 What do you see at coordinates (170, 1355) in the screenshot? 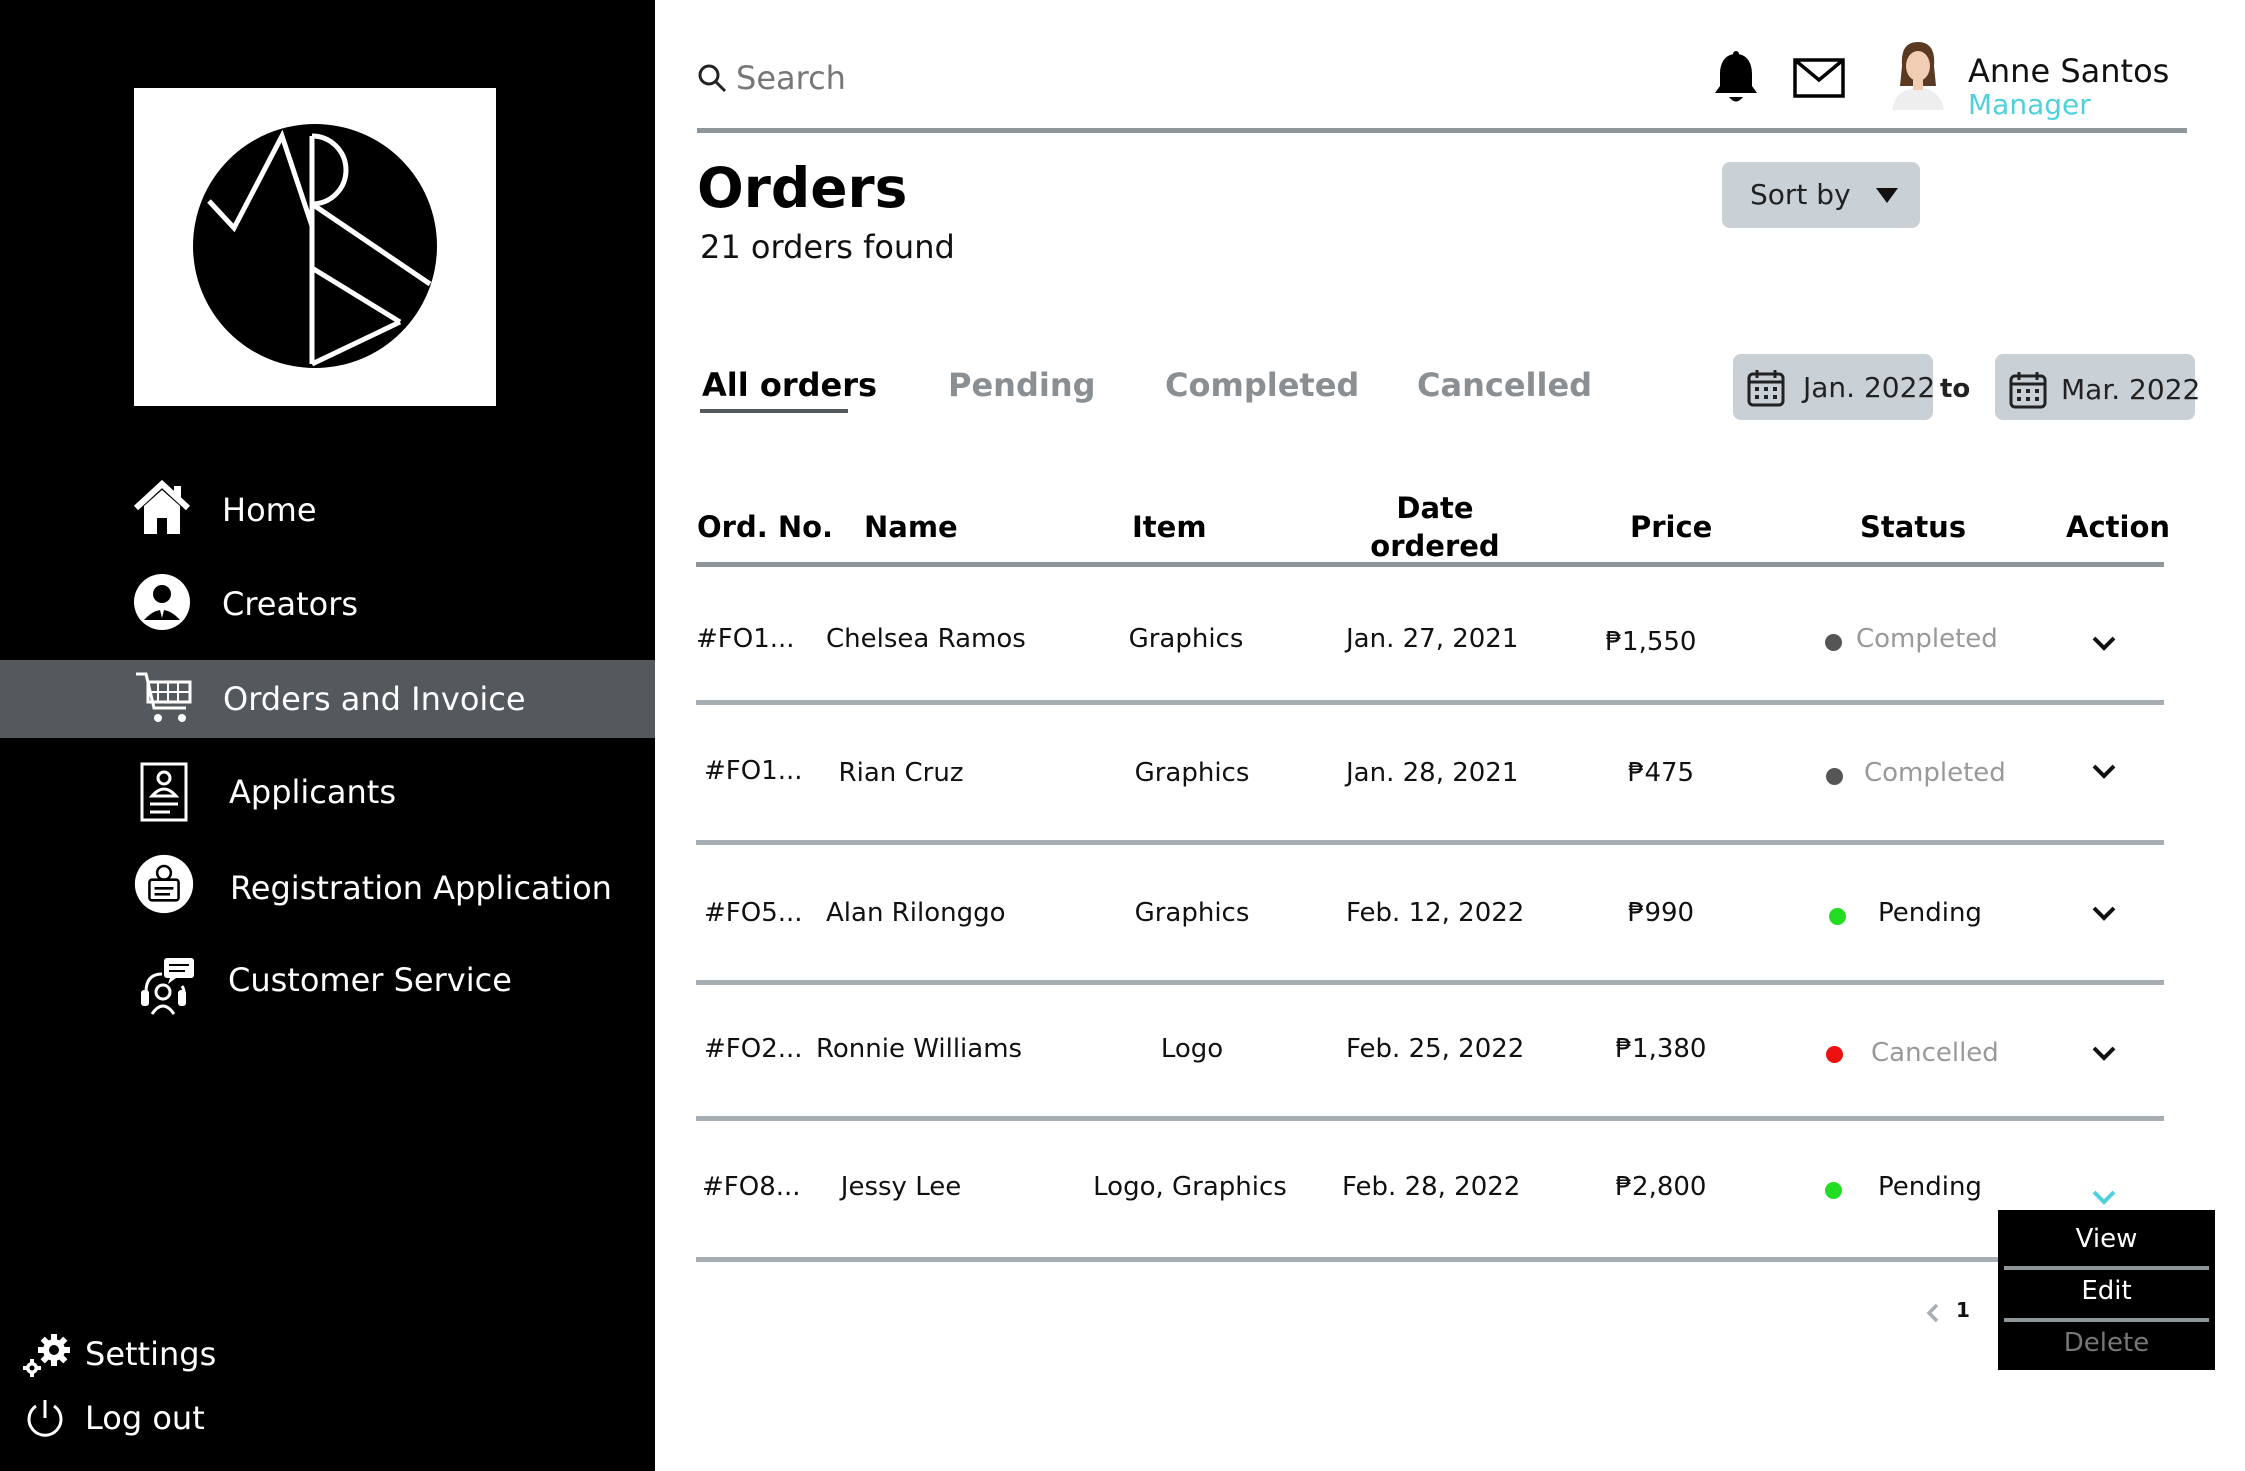
I see `settings-link: Settings` at bounding box center [170, 1355].